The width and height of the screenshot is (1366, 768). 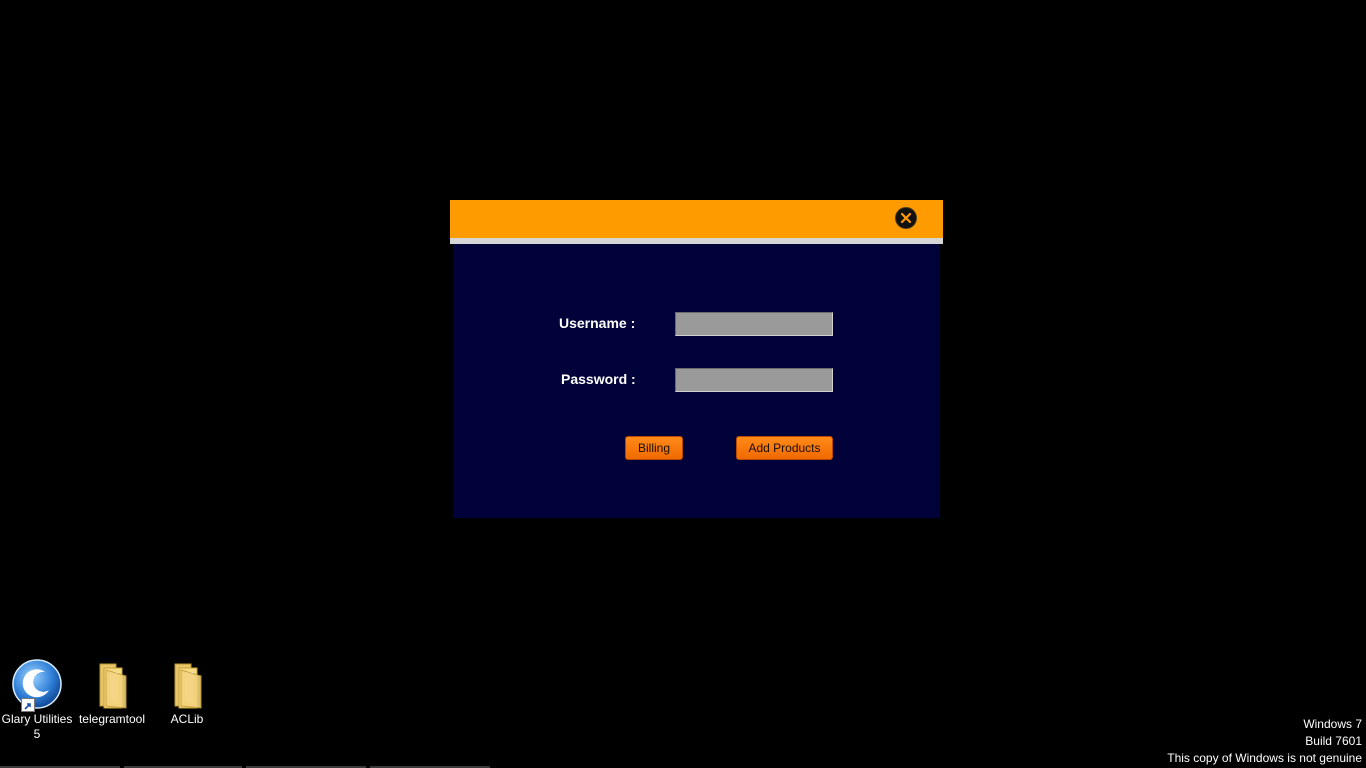 What do you see at coordinates (1332, 724) in the screenshot?
I see `watermark-os: Windows 7` at bounding box center [1332, 724].